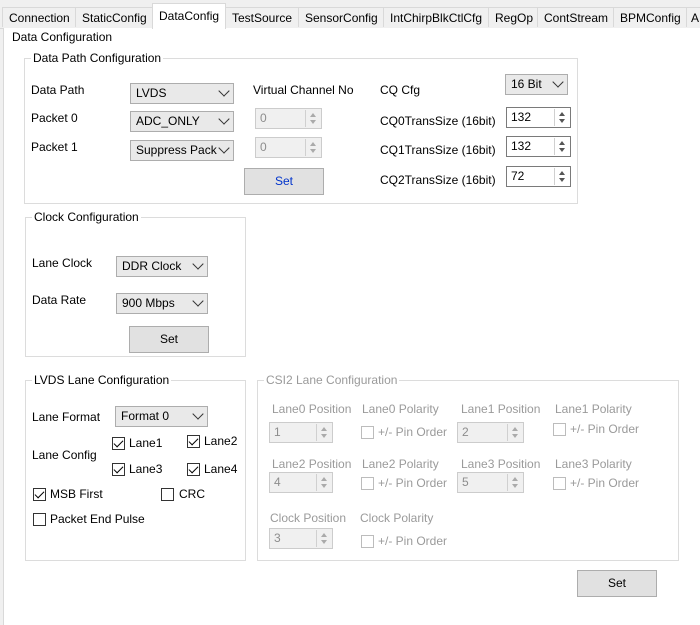 Image resolution: width=700 pixels, height=625 pixels. I want to click on tab-test-source: TestSource, so click(262, 17).